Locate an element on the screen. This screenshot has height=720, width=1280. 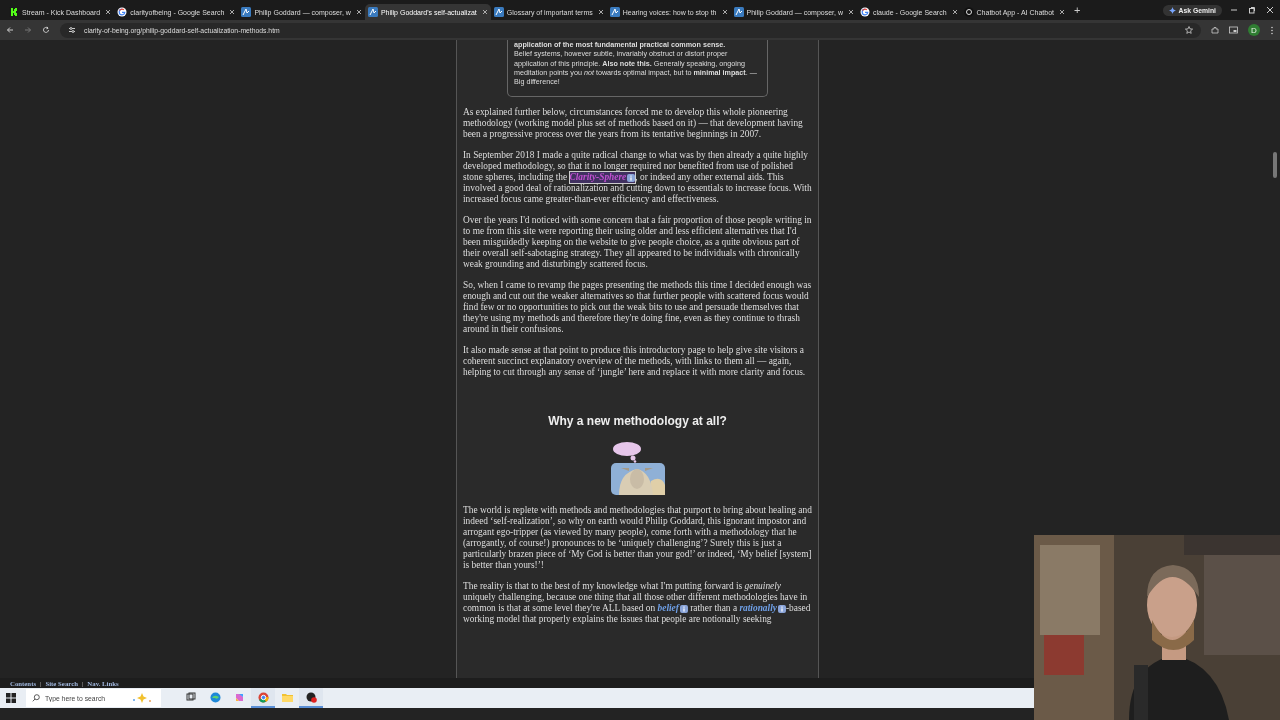
paragraph: The reality is that to the best of my knowledge what I'm putting forward is genuinely uniquely challenging, because one thing that all those other different methodologies have in common is that at some level they're ALL based on belief rather than a rationally -based working model that properly explains the issues that people are notionally seeking is located at coordinates (637, 603).